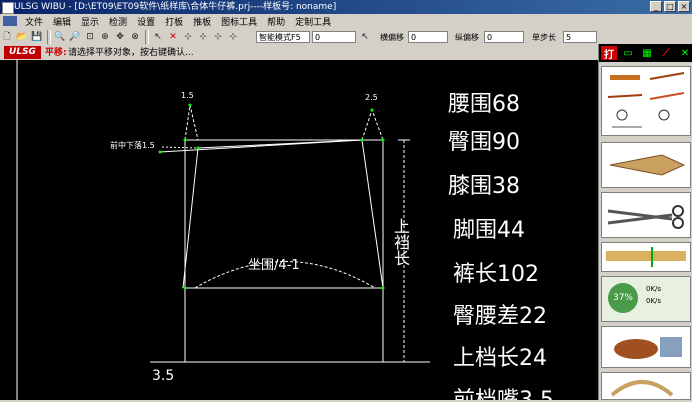  Describe the element at coordinates (646, 215) in the screenshot. I see `scissors-tile` at that location.